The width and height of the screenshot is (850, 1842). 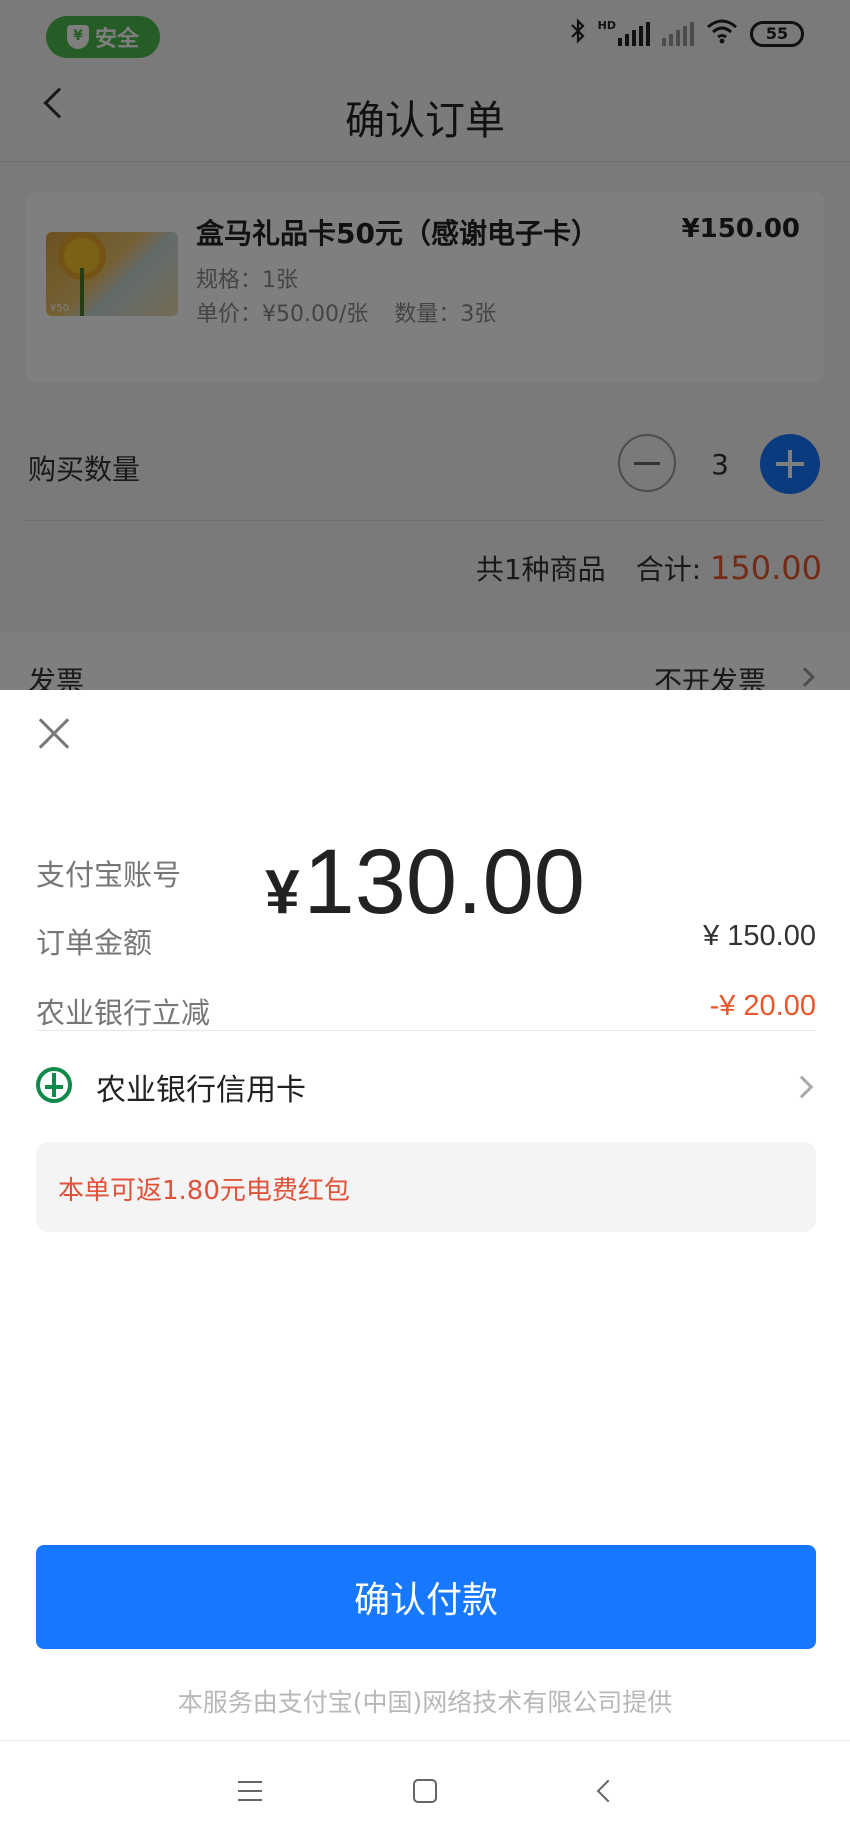 What do you see at coordinates (759, 936) in the screenshot?
I see `order-amount-value: ¥ 150.00` at bounding box center [759, 936].